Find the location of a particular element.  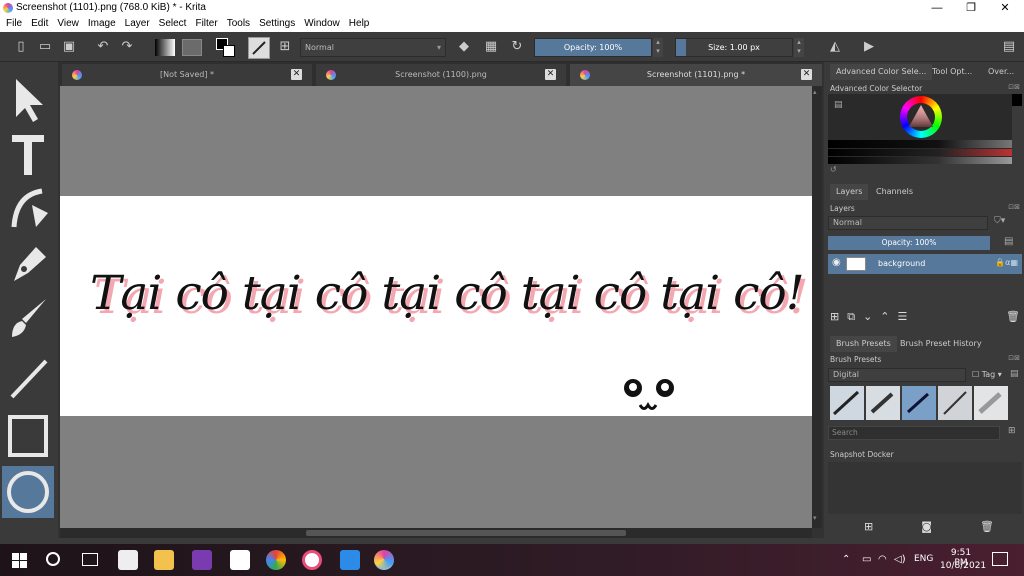

camera-icon: ◙ is located at coordinates (926, 526).